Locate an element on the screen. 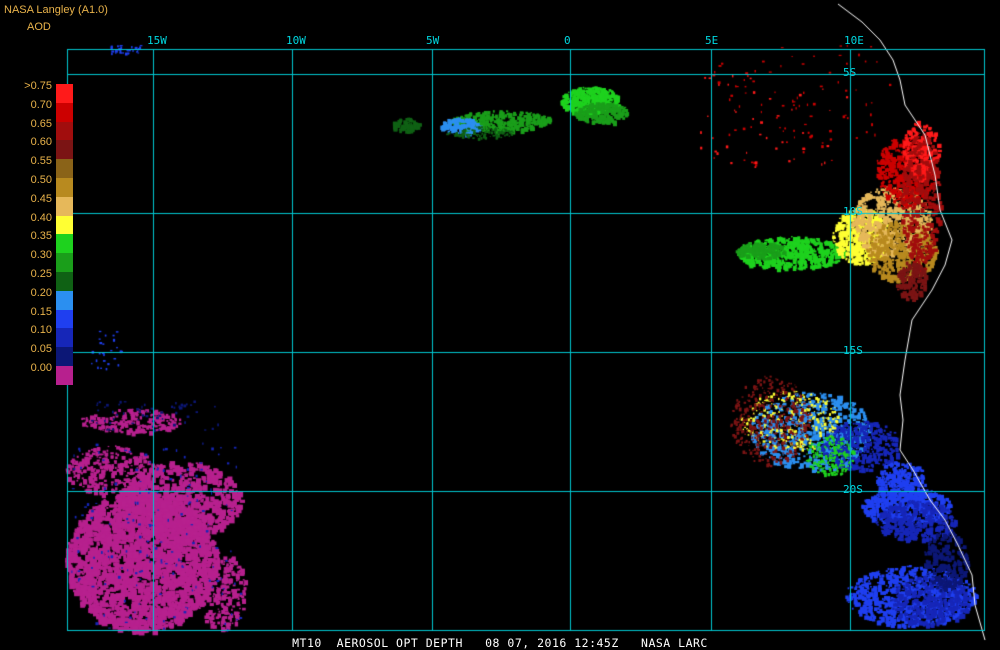 This screenshot has width=1000, height=650. legend-label: 0.40 is located at coordinates (41, 217).